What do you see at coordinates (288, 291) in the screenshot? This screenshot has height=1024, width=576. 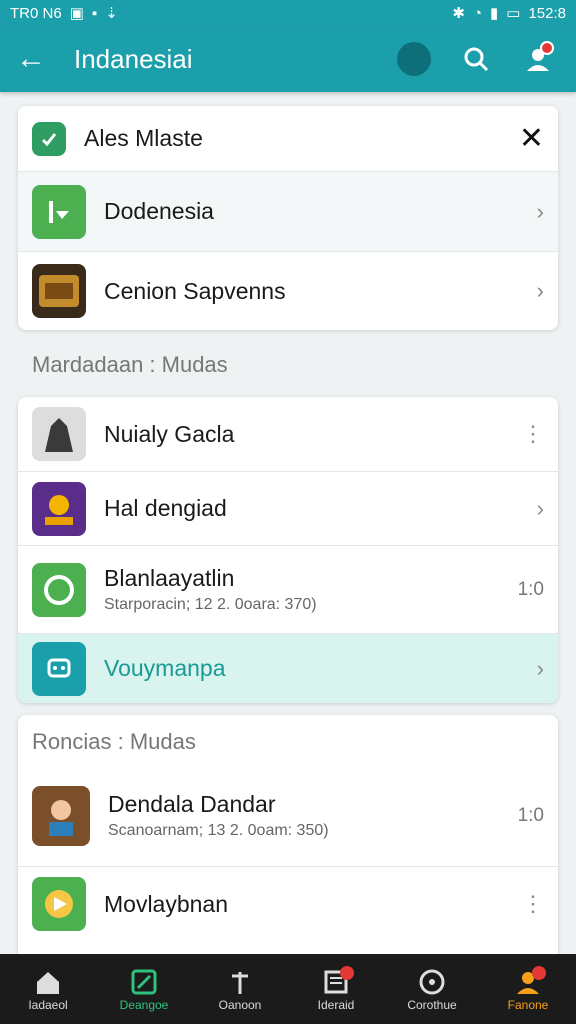 I see `list-item: Cenion Sapvenns ›` at bounding box center [288, 291].